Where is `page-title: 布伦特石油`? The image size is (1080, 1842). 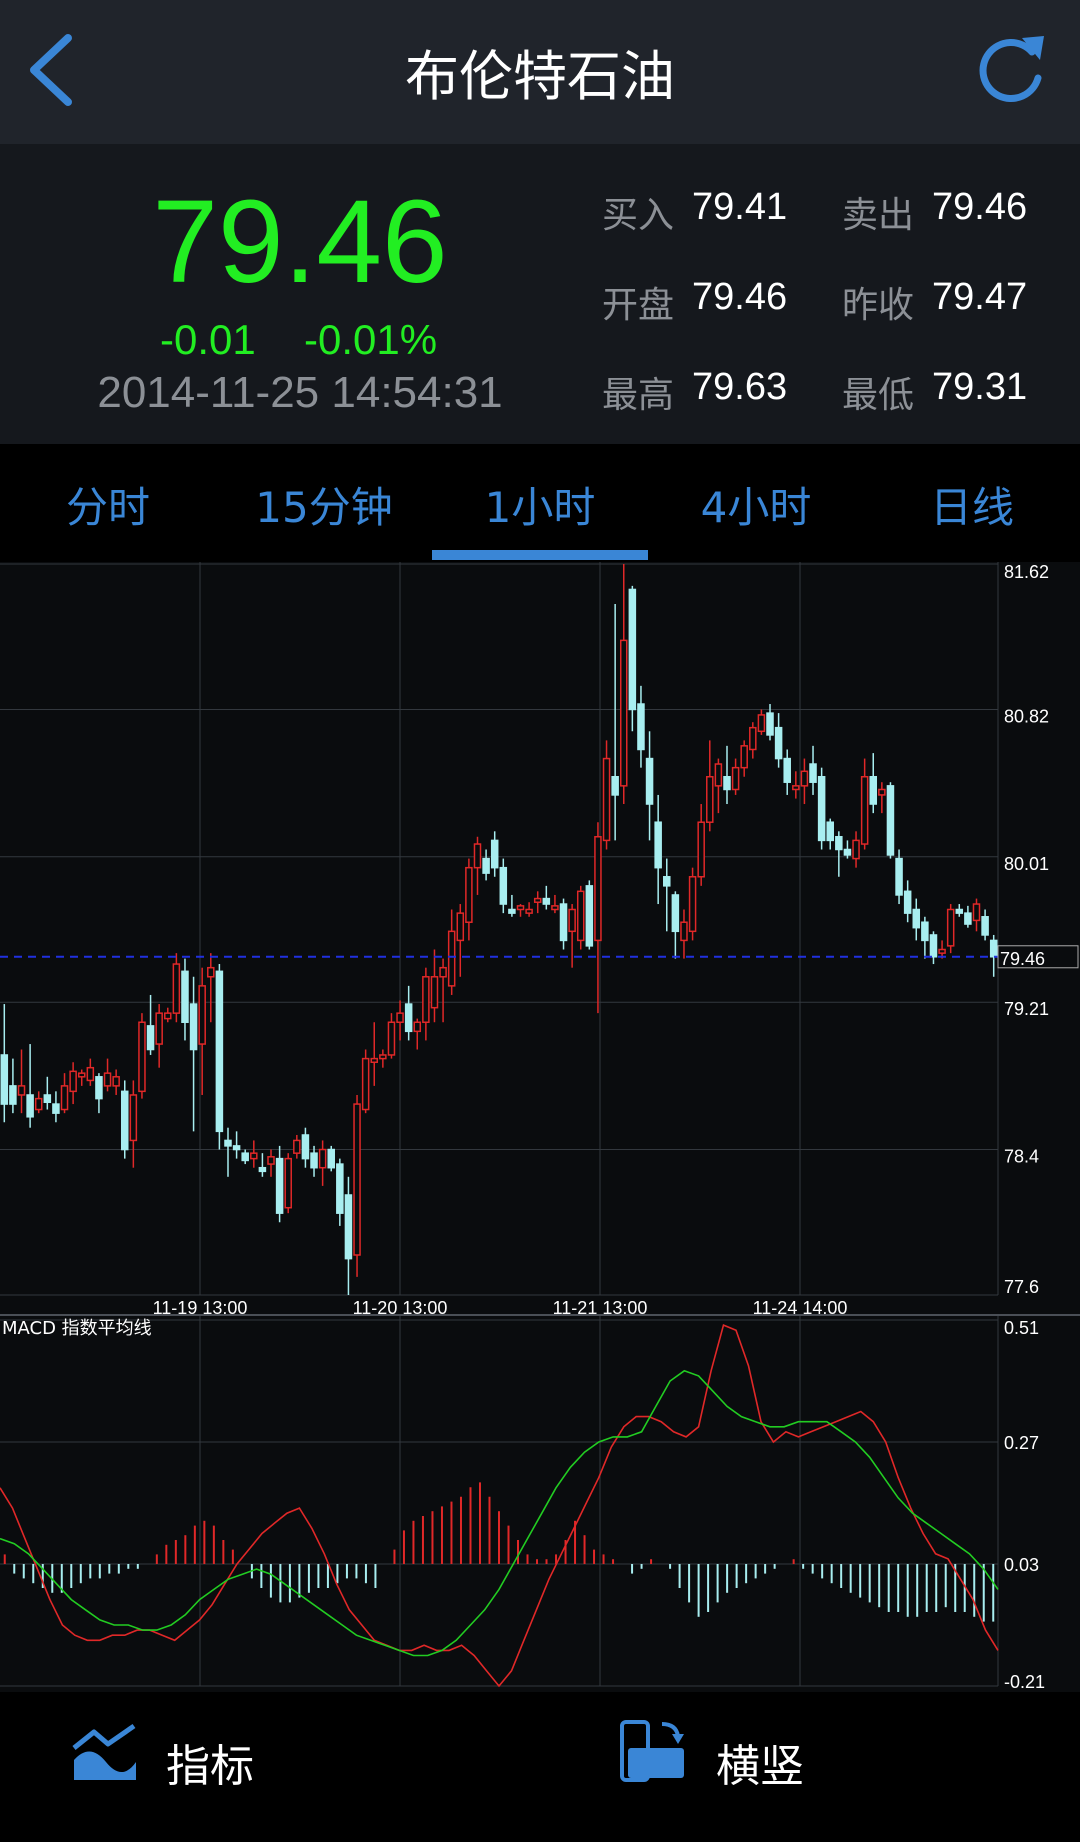 page-title: 布伦特石油 is located at coordinates (540, 76).